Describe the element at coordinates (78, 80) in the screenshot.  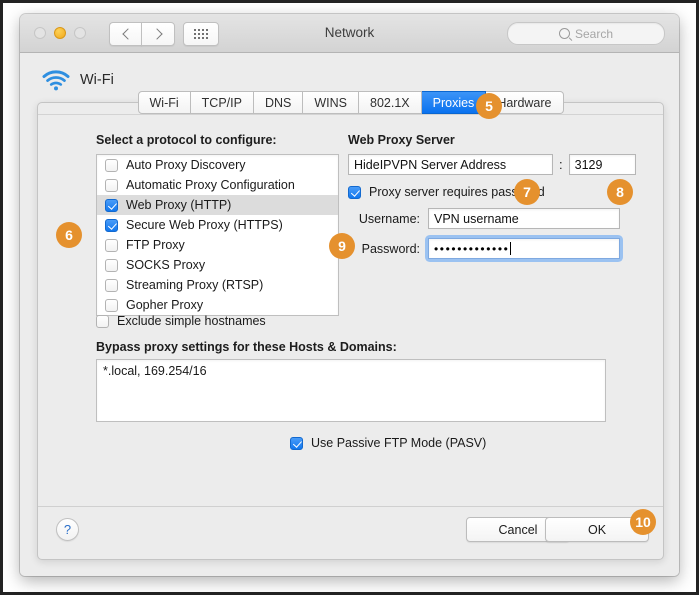
I see `service-header: Wi-Fi` at that location.